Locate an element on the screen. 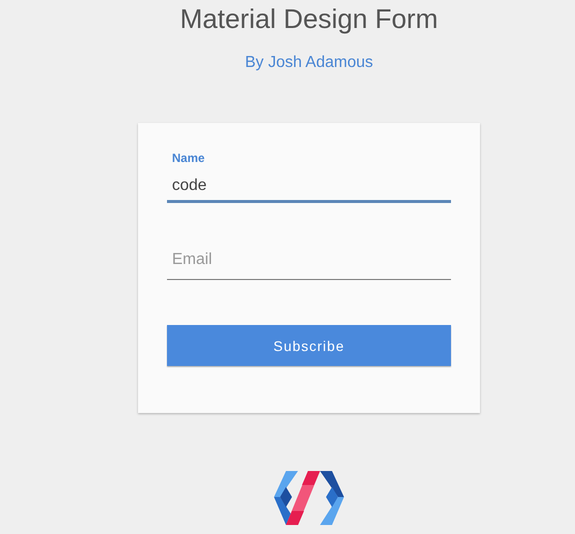 The height and width of the screenshot is (534, 575). field-label: Email is located at coordinates (192, 260).